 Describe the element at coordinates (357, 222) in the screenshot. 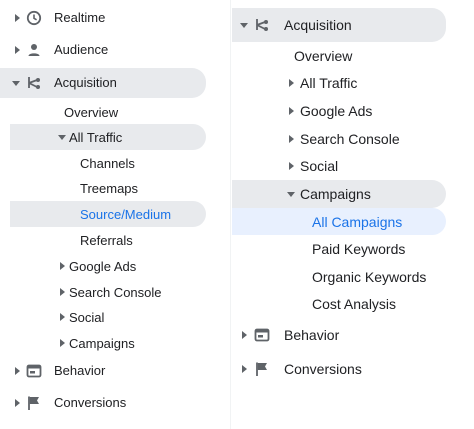

I see `nav-label: All Campaigns` at that location.